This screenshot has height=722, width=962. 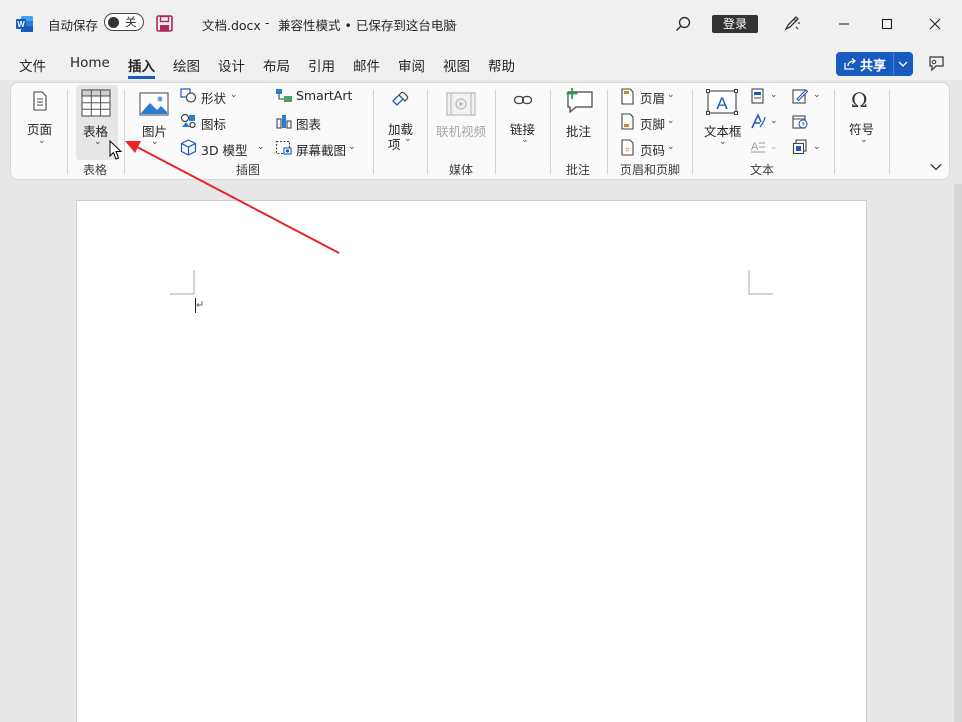 I want to click on chart-icon, so click(x=284, y=122).